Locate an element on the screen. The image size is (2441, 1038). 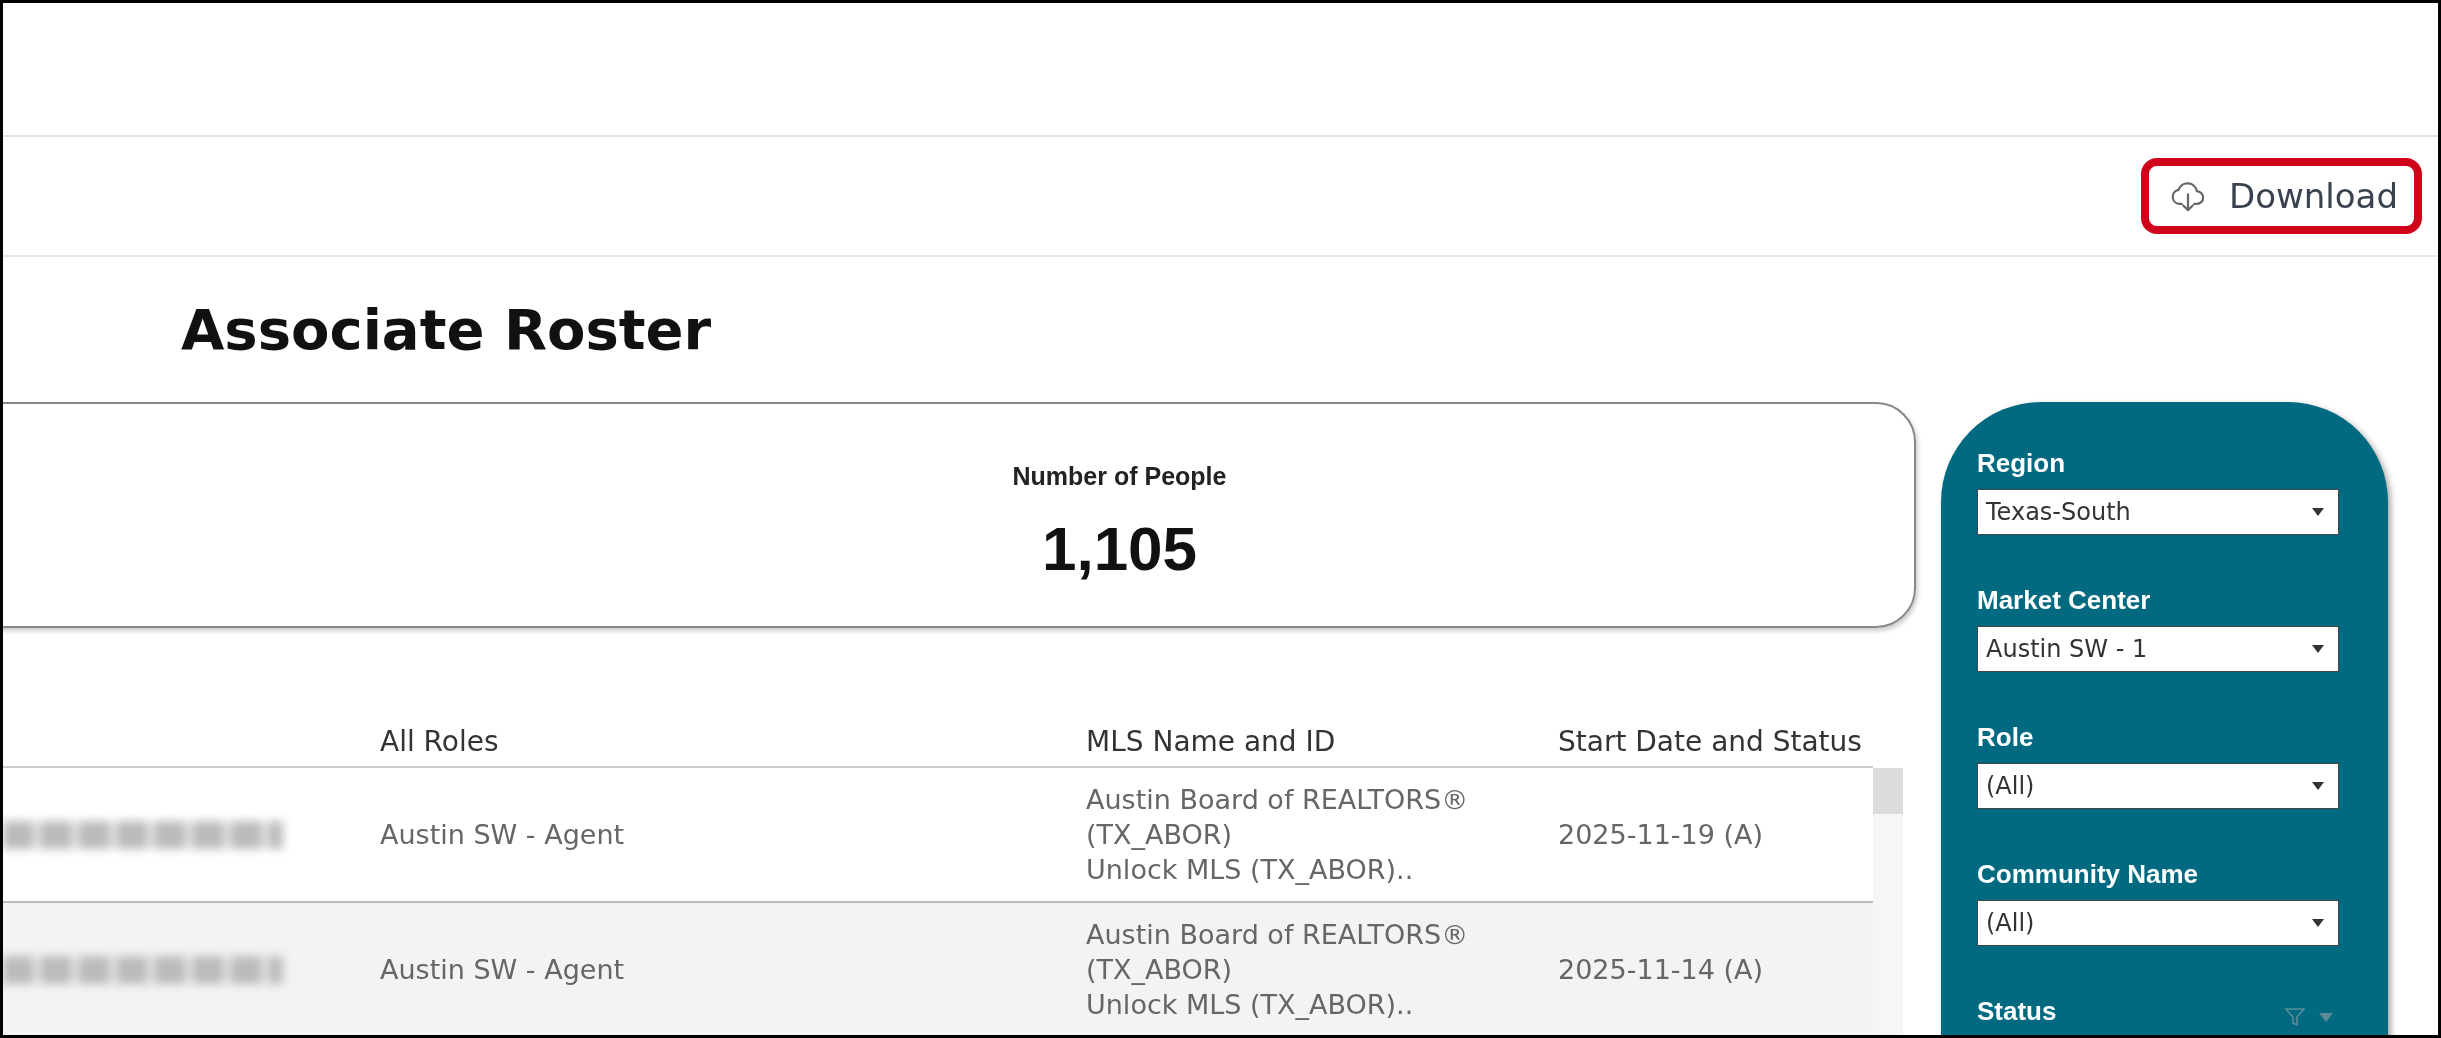
filter-label: Status is located at coordinates (2017, 1011).